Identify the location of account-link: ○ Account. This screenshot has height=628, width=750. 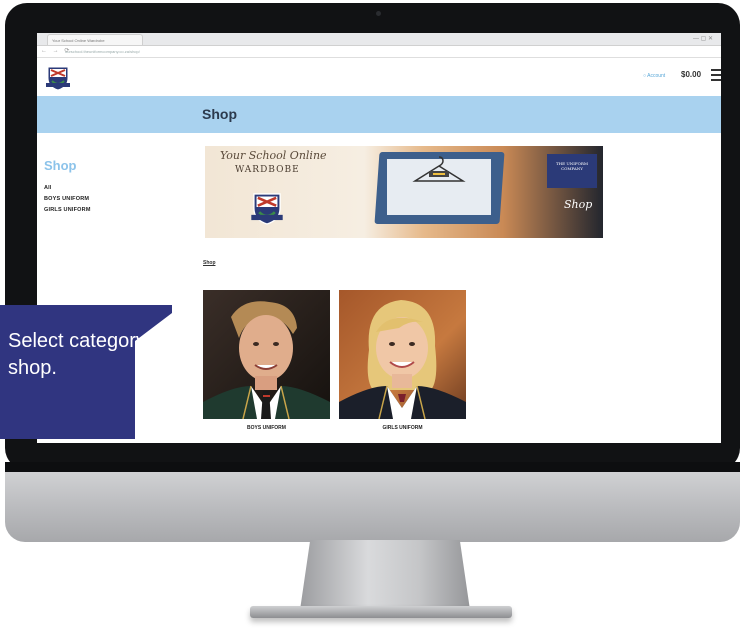
(654, 76).